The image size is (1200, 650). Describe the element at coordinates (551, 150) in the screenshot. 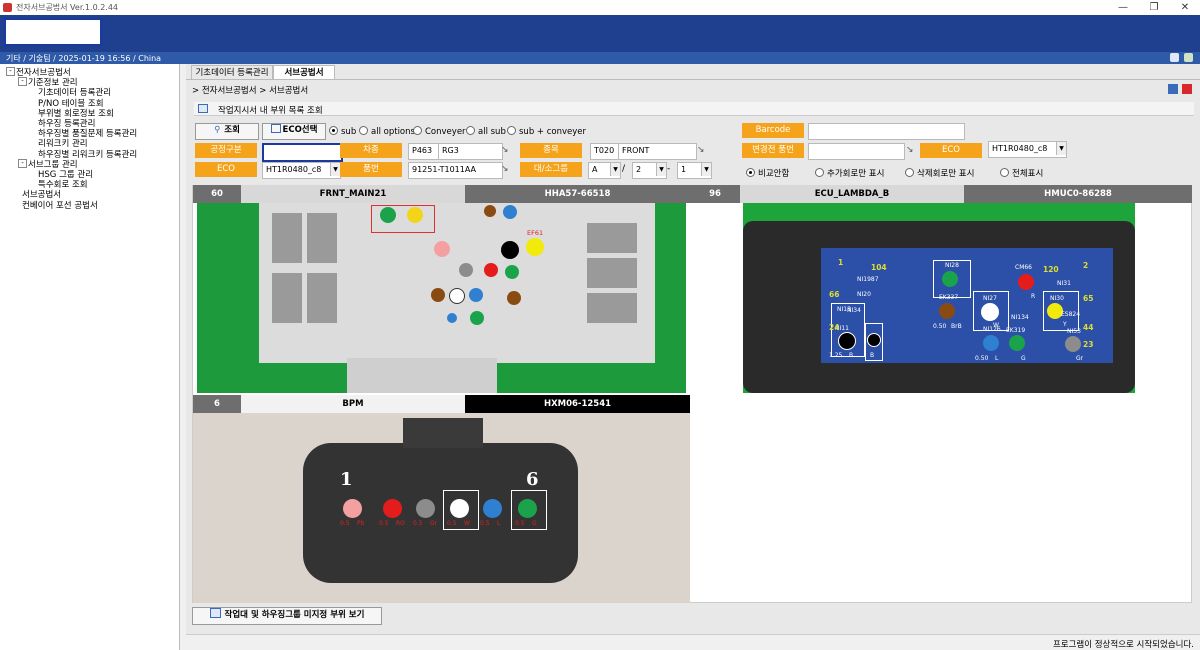

I see `kind-label: 종목` at that location.